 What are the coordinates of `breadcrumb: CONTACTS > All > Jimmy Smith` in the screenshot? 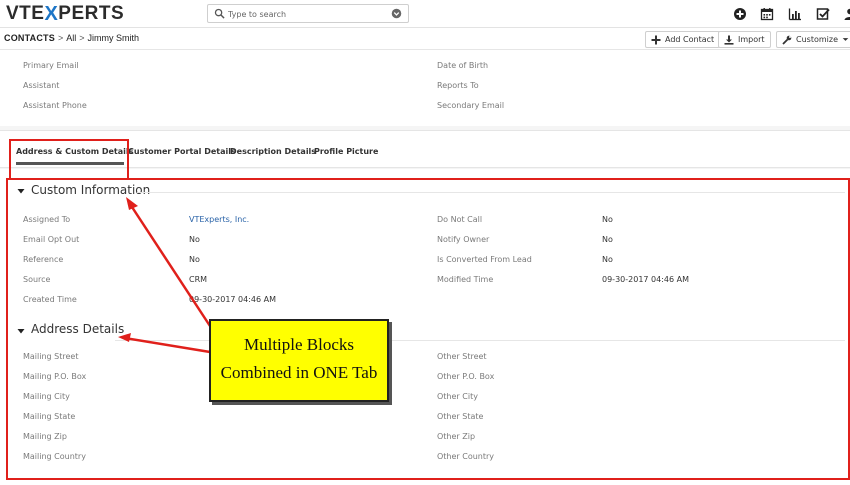 It's located at (71, 38).